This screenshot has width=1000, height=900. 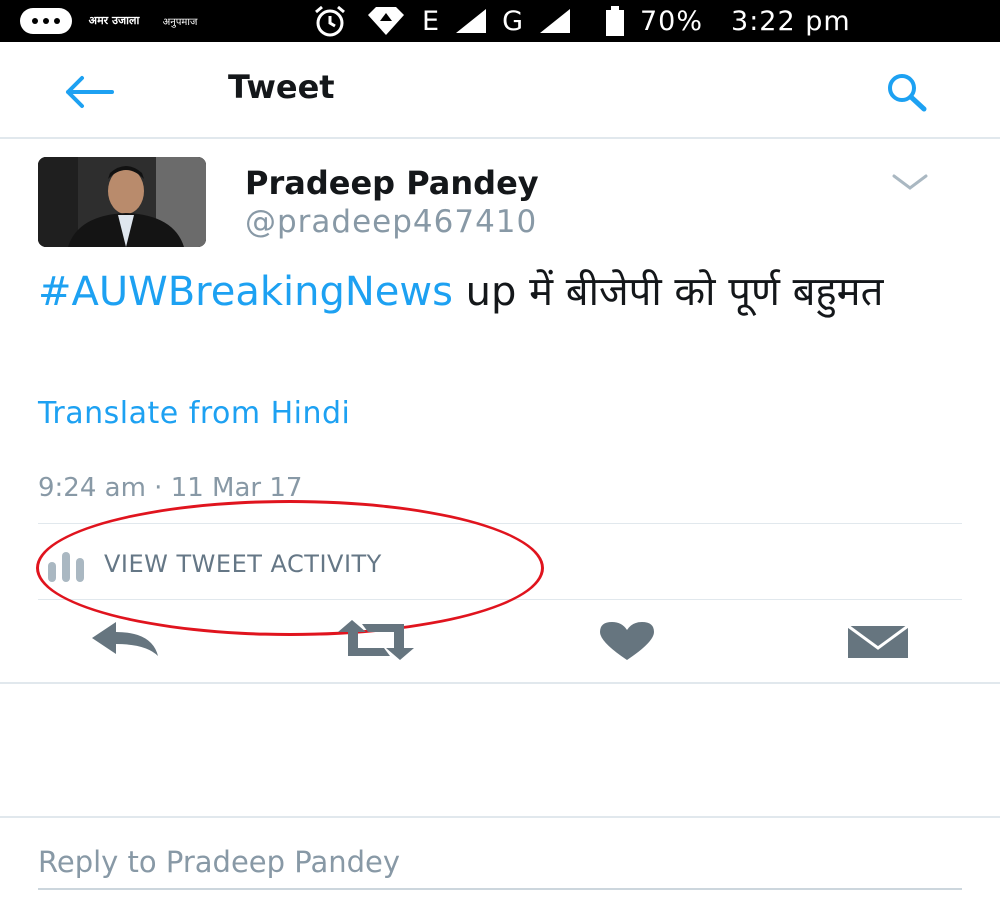 I want to click on heart-icon, so click(x=627, y=641).